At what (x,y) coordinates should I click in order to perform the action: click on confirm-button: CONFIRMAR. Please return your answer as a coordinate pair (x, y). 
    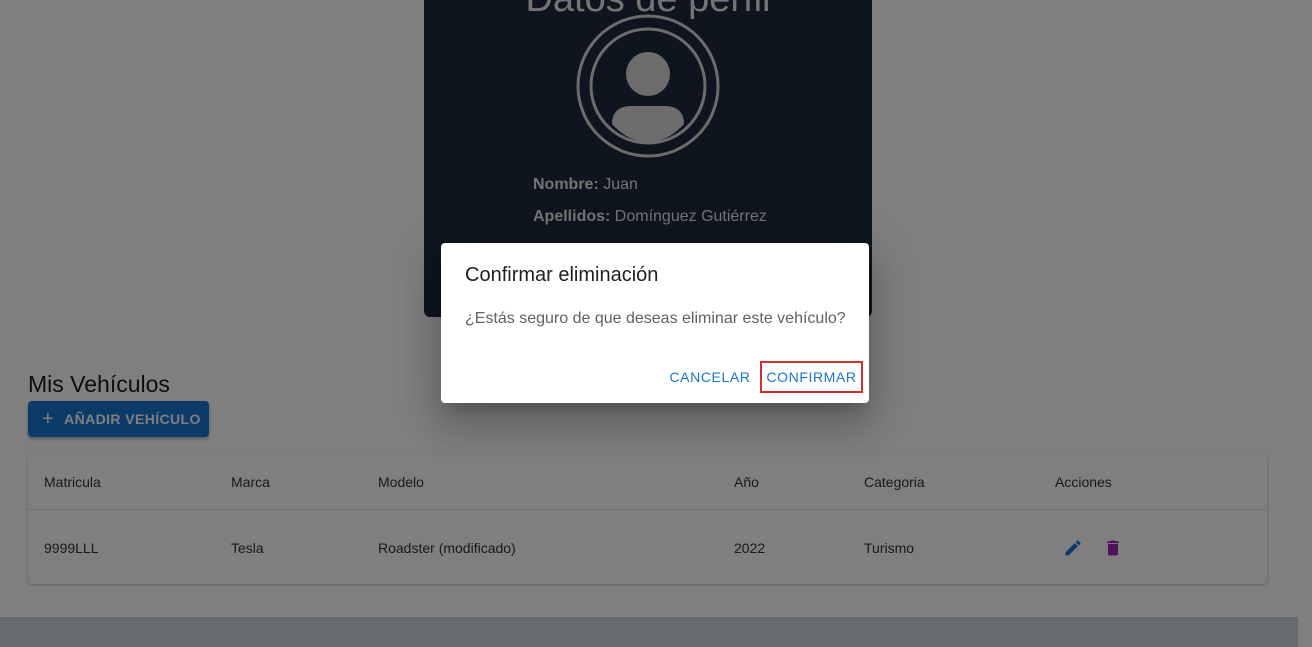
    Looking at the image, I should click on (811, 377).